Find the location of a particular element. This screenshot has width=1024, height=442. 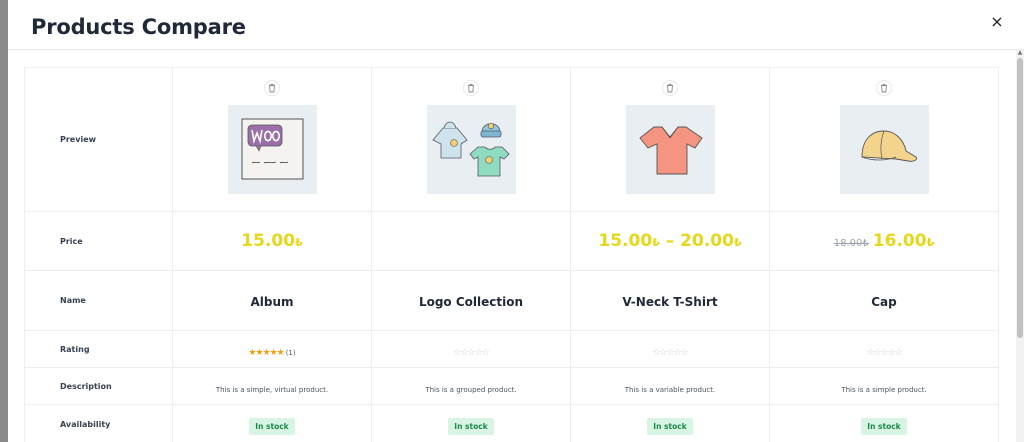

name-cell: V-Neck T-Shirt is located at coordinates (670, 300).